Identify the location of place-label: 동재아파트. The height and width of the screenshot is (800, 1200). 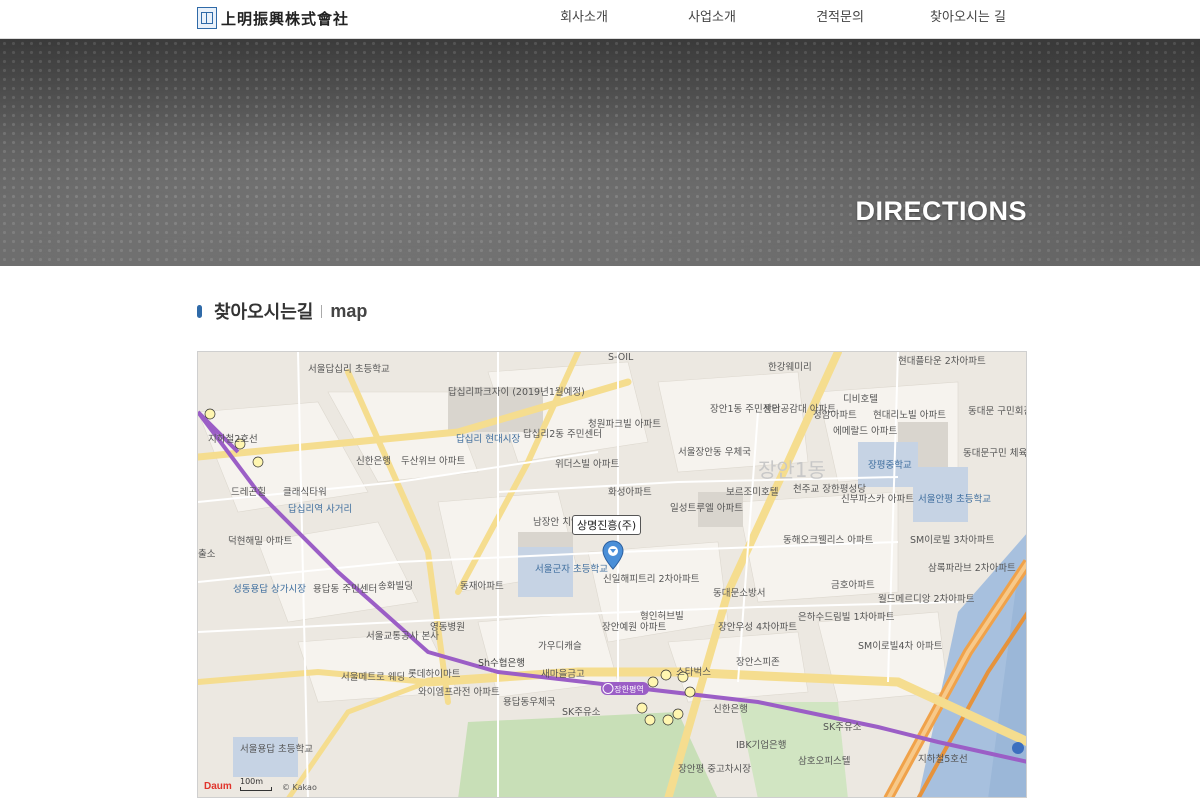
(482, 586).